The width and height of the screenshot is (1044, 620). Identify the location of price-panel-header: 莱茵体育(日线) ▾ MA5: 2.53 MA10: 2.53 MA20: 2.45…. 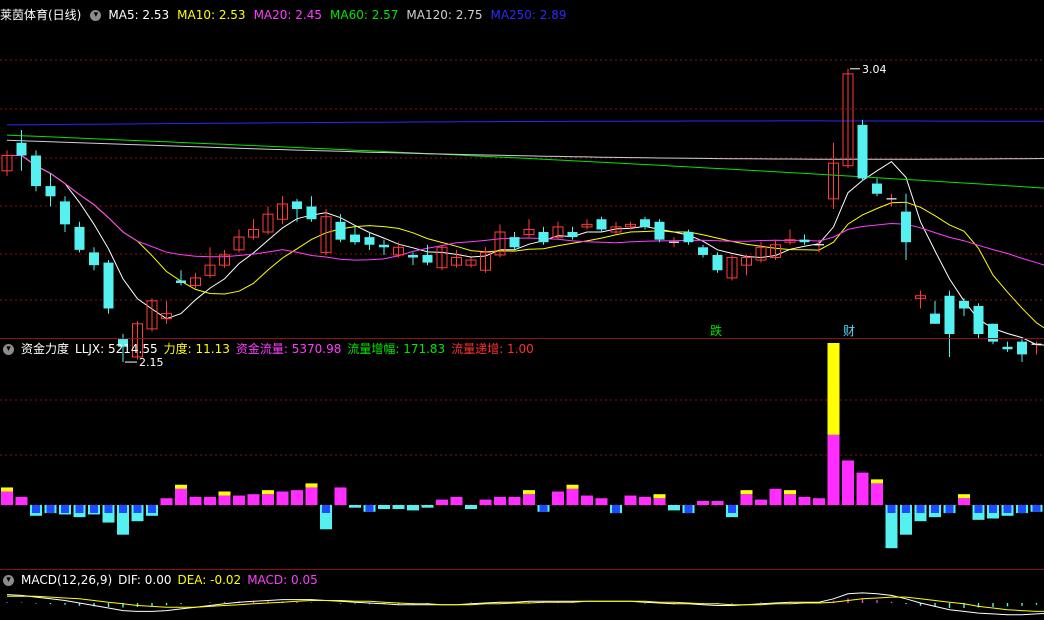
(283, 15).